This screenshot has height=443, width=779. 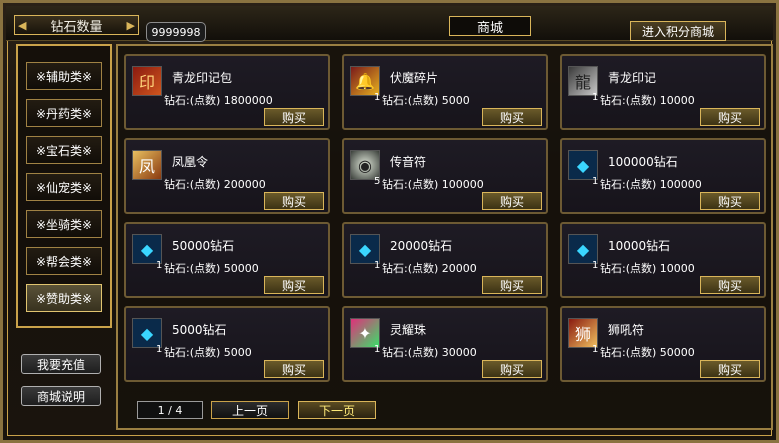 I want to click on diamond-label-plate: ◀ 钻石数量 ▶, so click(x=76, y=25).